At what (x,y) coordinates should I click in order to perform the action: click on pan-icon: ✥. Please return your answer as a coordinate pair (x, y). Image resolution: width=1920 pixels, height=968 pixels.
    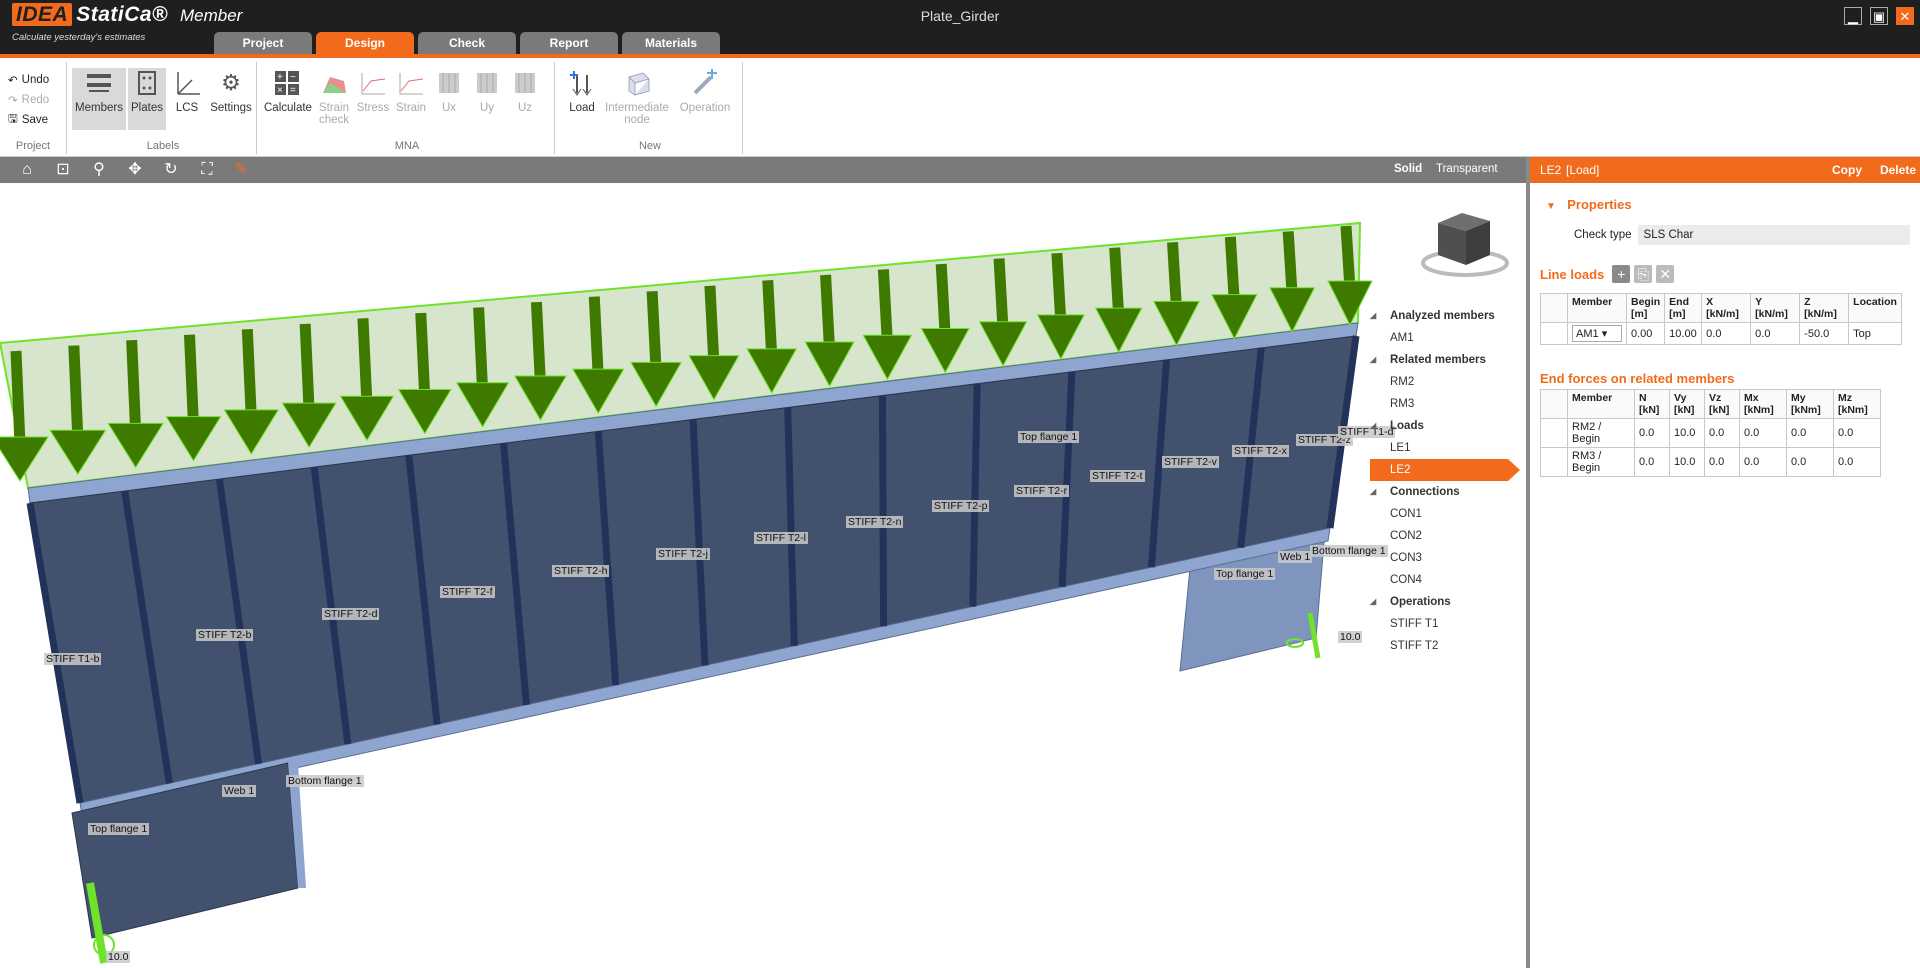
    Looking at the image, I should click on (135, 170).